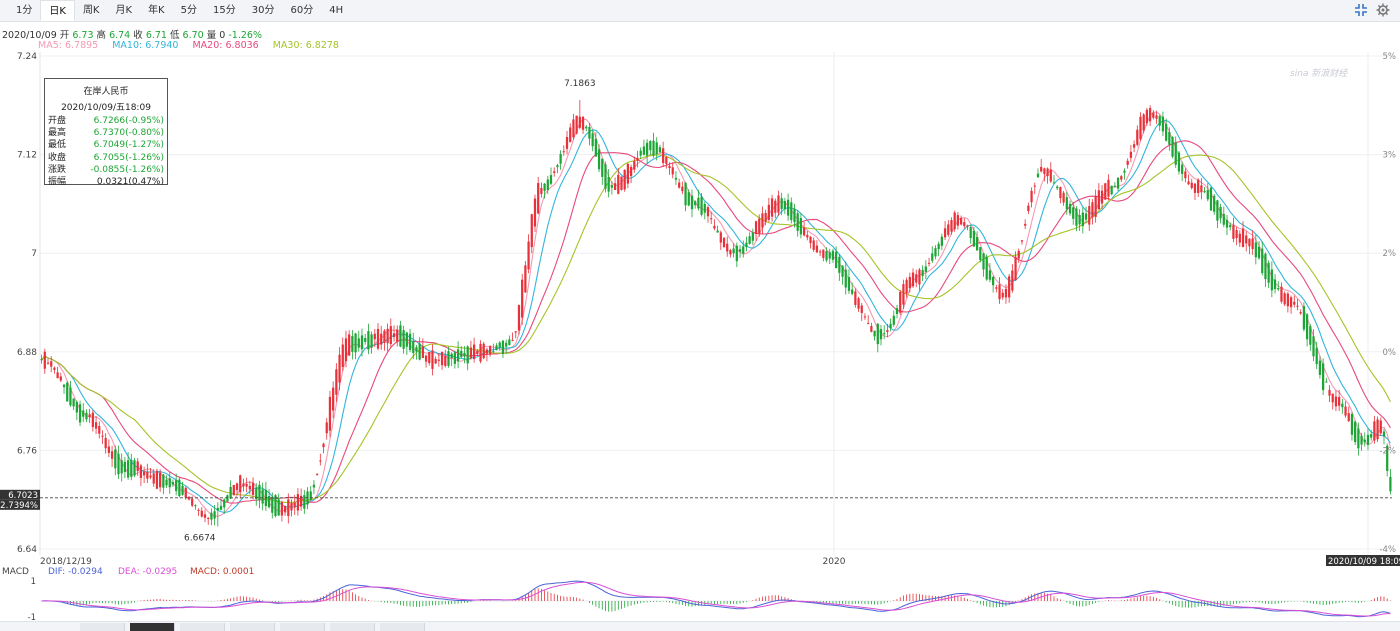 The image size is (1400, 631). Describe the element at coordinates (189, 10) in the screenshot. I see `tab-5: 5分` at that location.